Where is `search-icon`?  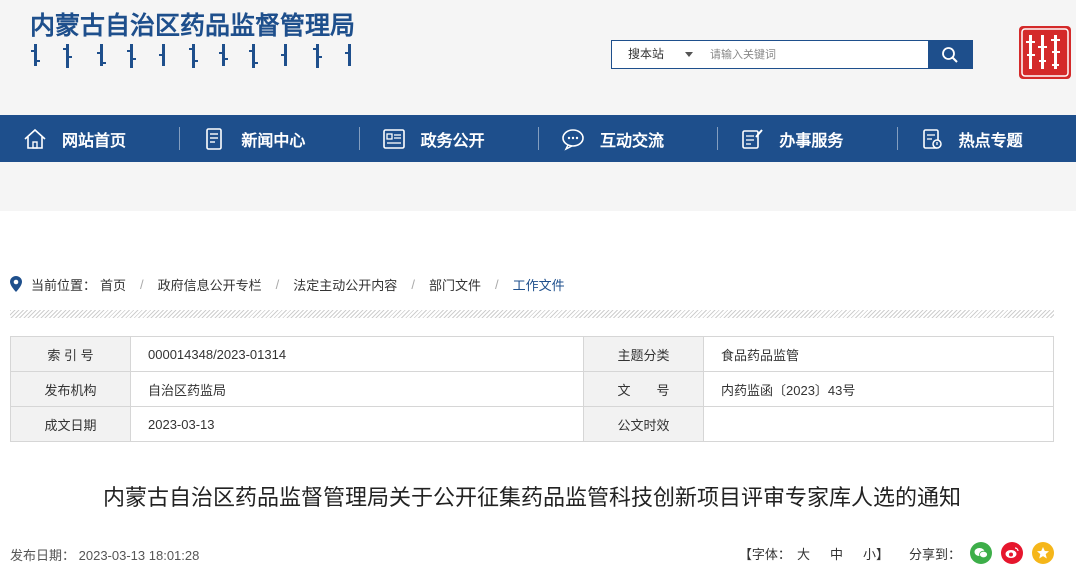
search-icon is located at coordinates (950, 54).